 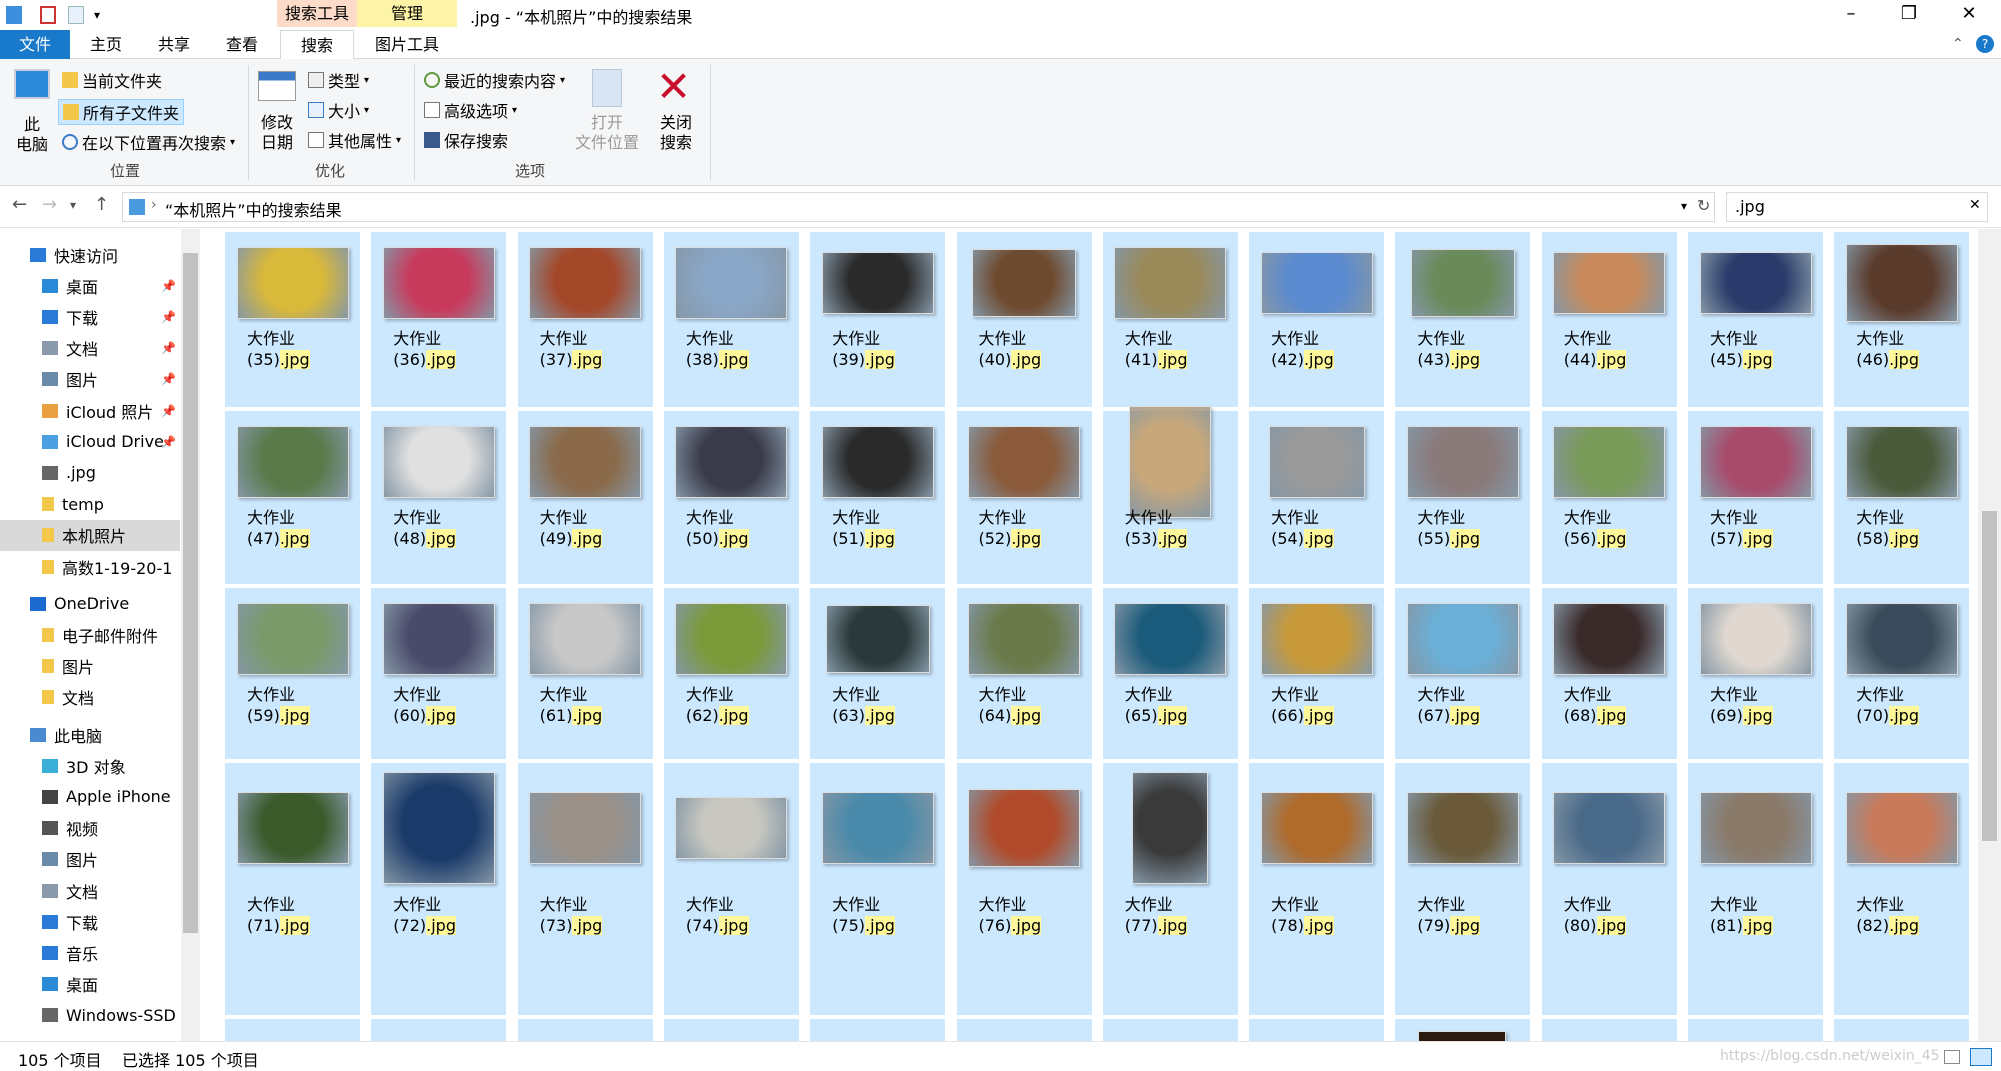 I want to click on nav-item: 下载 📌, so click(x=90, y=316).